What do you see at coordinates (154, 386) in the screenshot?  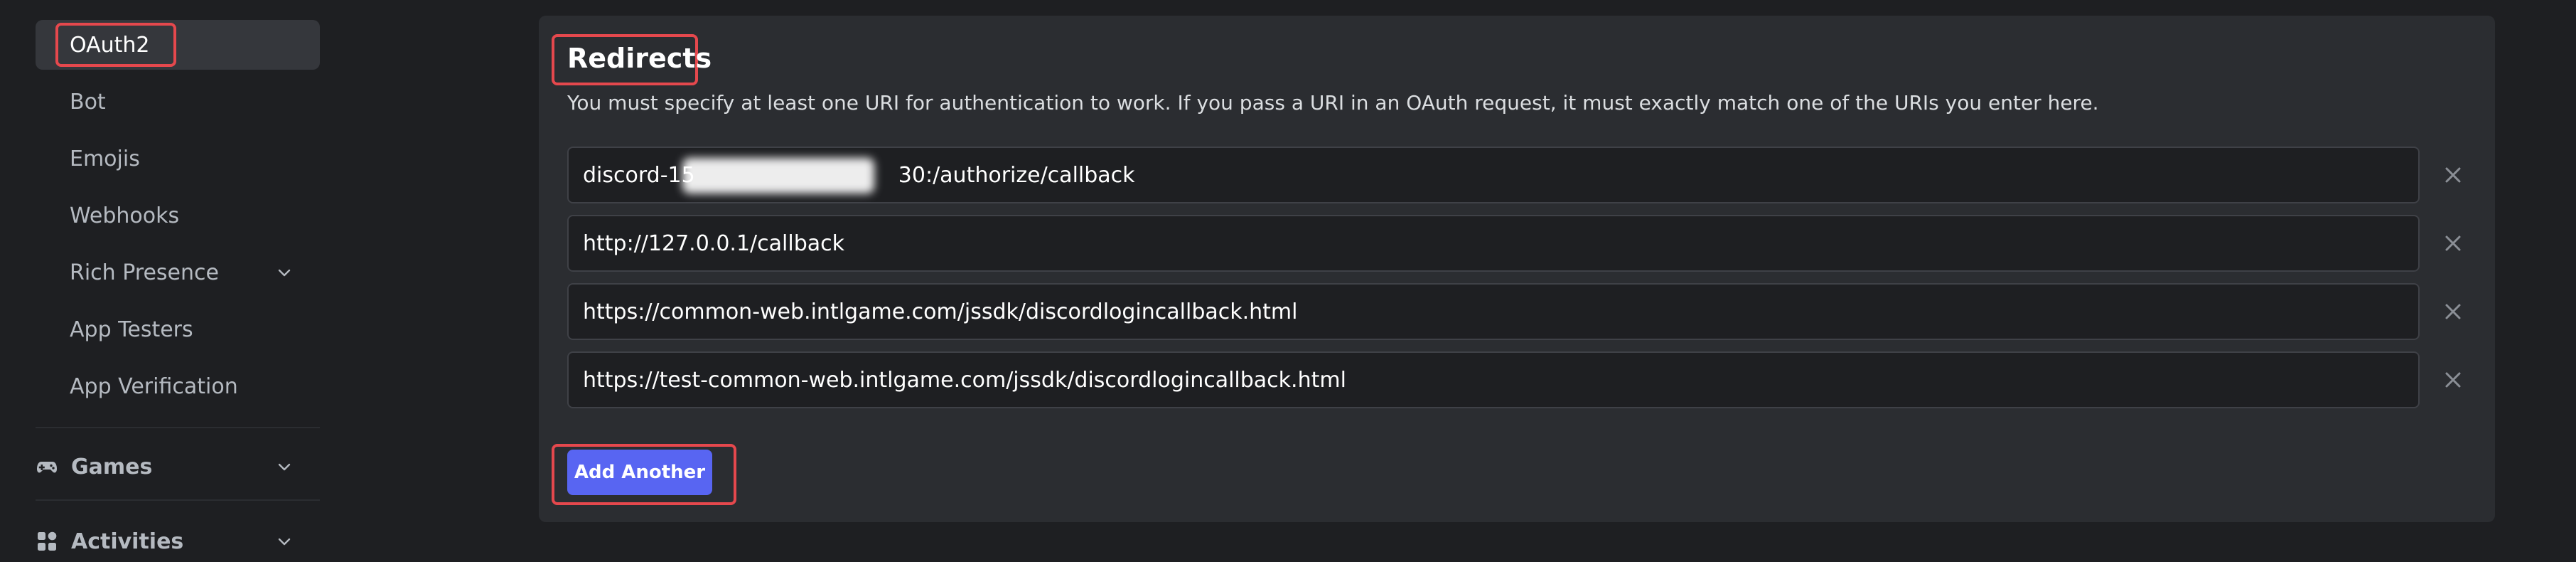 I see `sidebar-item-label: App Verification` at bounding box center [154, 386].